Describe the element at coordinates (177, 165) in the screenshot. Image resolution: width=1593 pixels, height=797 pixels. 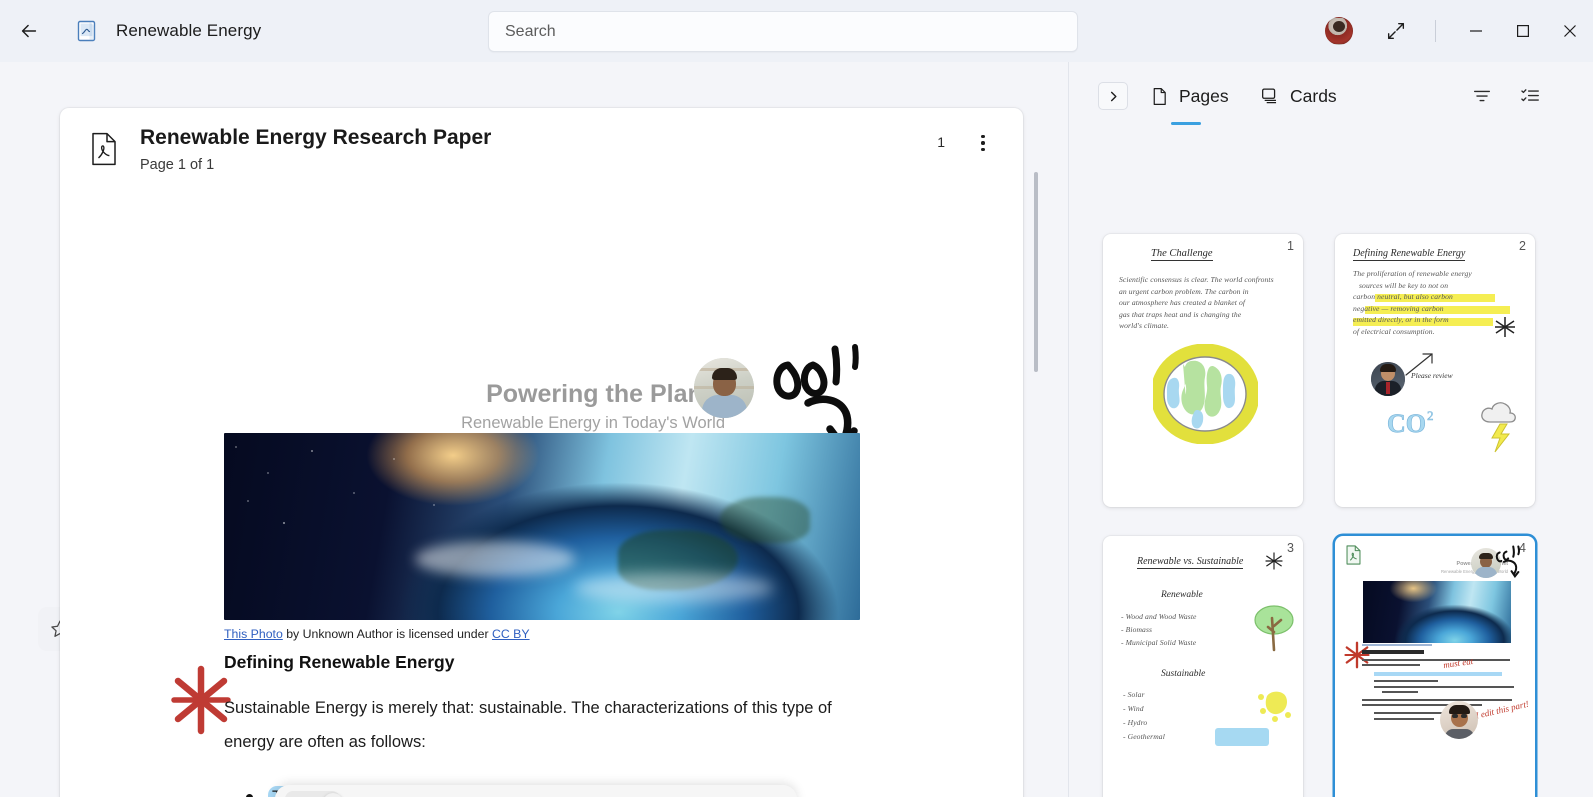
I see `document-subtitle: Page 1 of 1` at that location.